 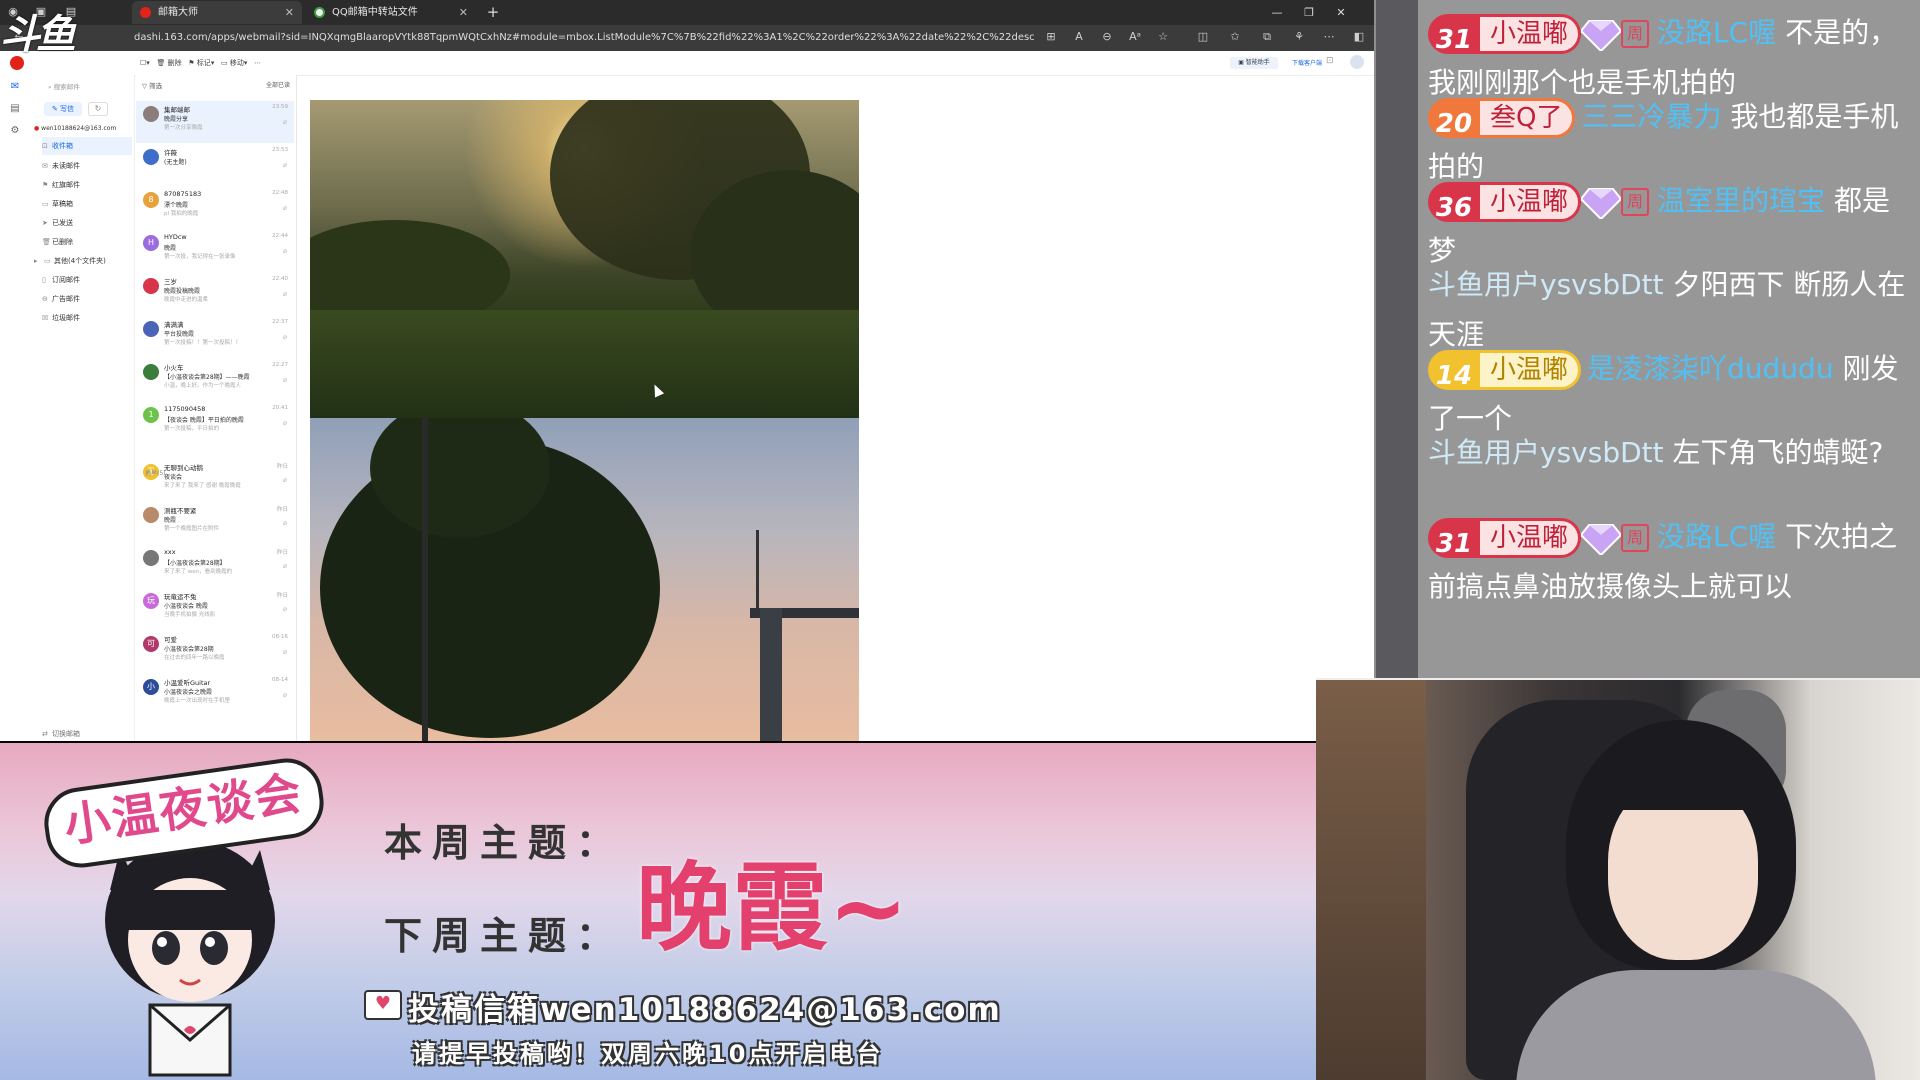 What do you see at coordinates (1651, 116) in the screenshot?
I see `chat-username: 三三冷暴力` at bounding box center [1651, 116].